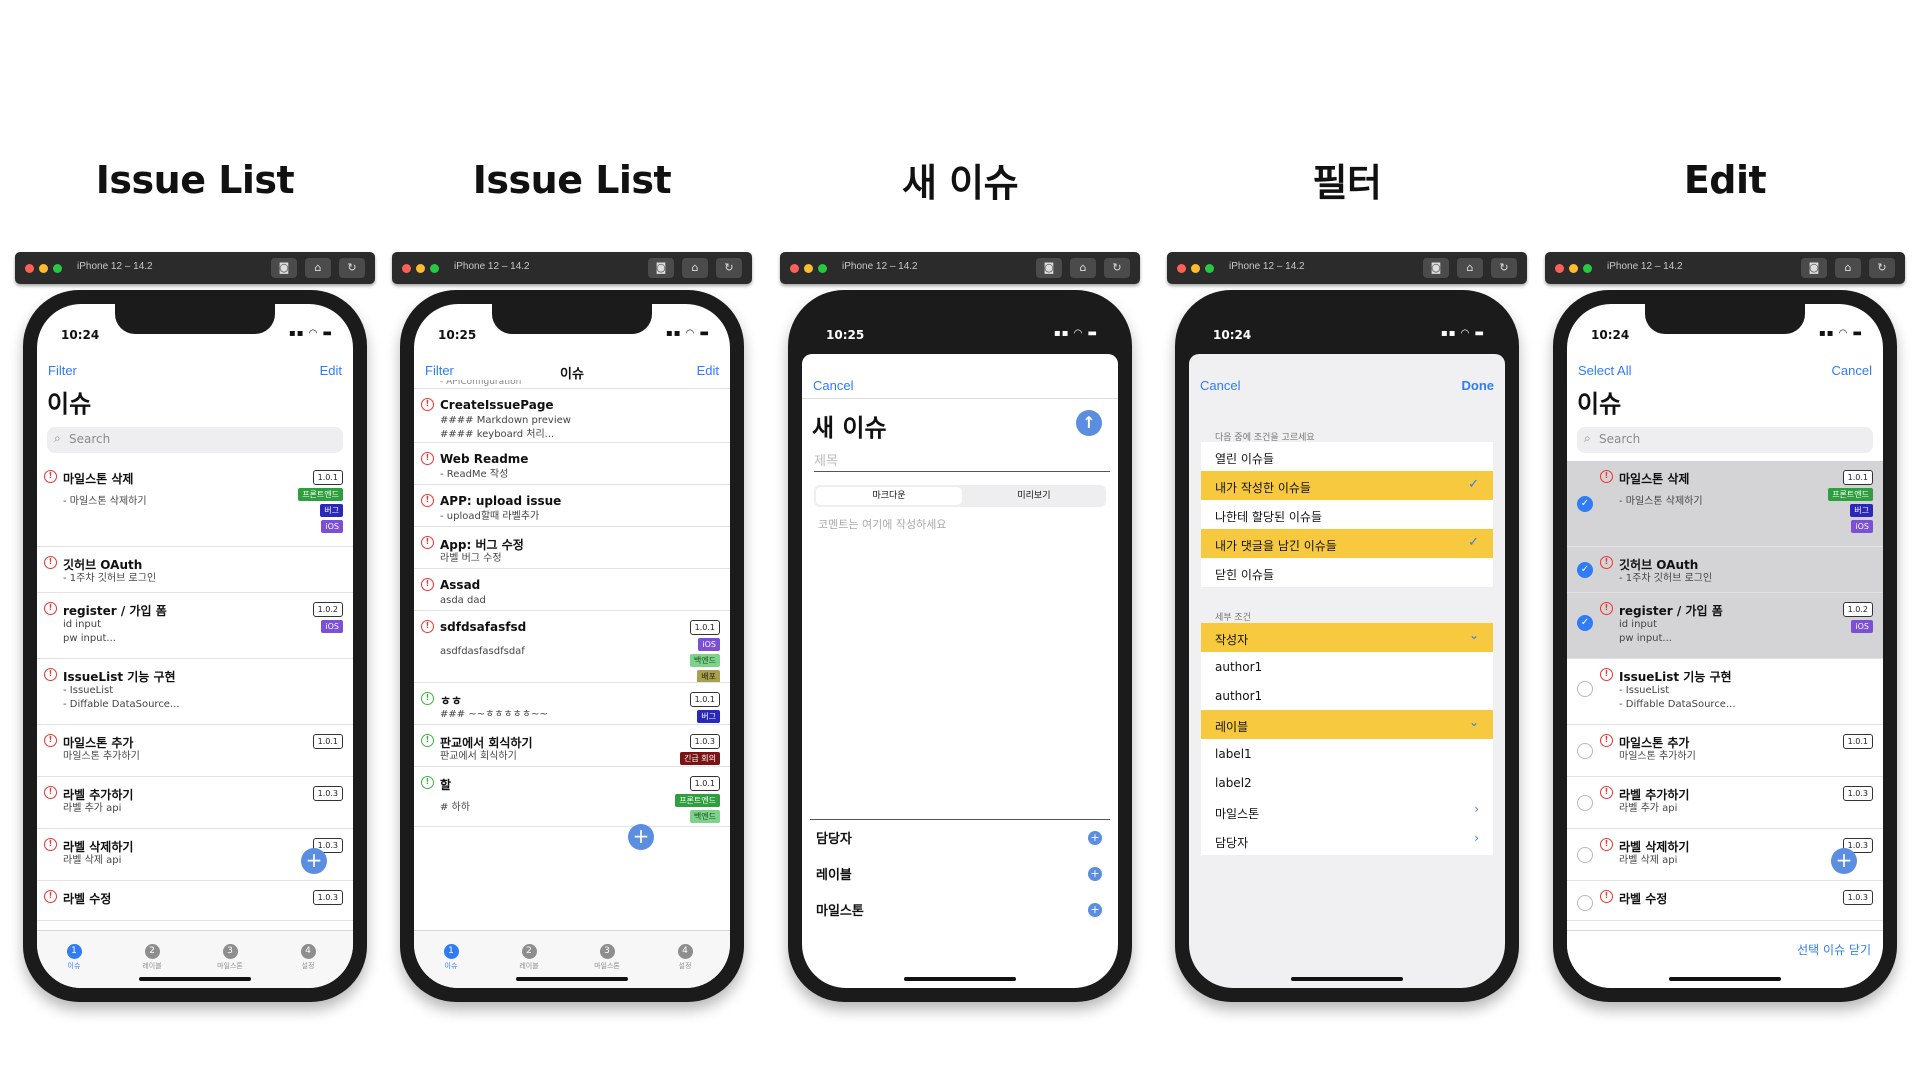 The width and height of the screenshot is (1920, 1080). What do you see at coordinates (1347, 637) in the screenshot?
I see `detail-author-header: 작성자 ⌄` at bounding box center [1347, 637].